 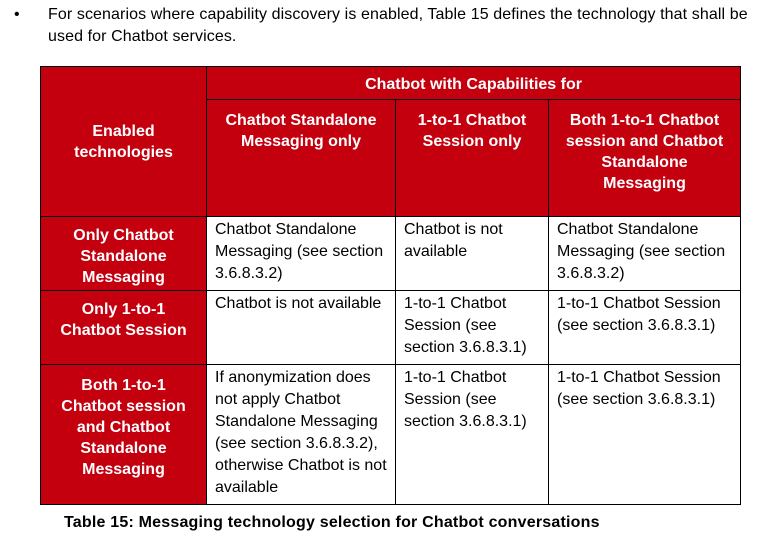 What do you see at coordinates (301, 131) in the screenshot?
I see `column-header-label: Chatbot Standalone Messaging only` at bounding box center [301, 131].